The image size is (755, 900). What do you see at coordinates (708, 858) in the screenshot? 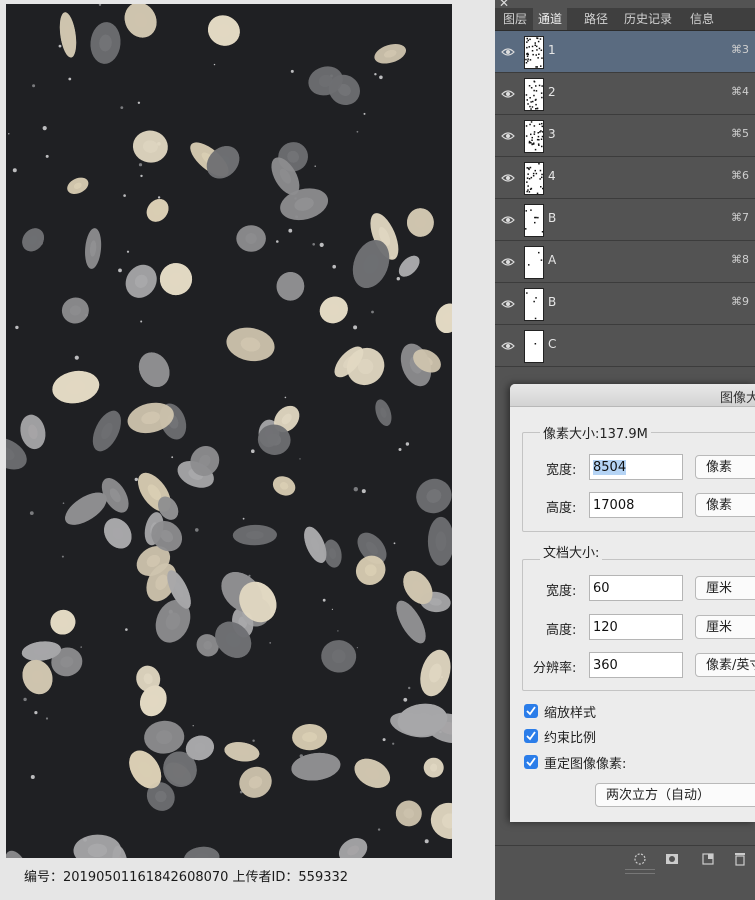
I see `new-channel-icon` at bounding box center [708, 858].